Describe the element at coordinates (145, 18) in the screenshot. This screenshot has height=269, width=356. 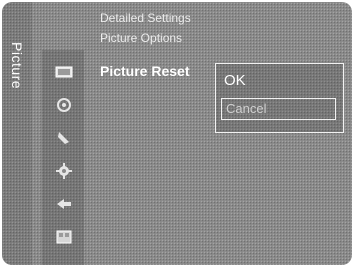
I see `breadcrumb-level-1: Detailed Settings` at that location.